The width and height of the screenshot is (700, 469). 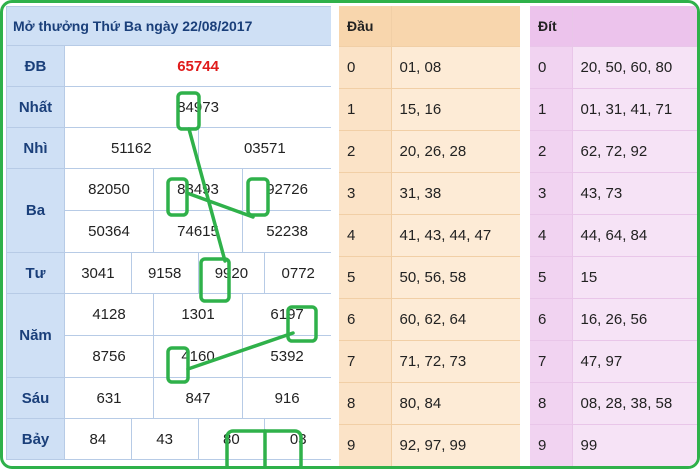 What do you see at coordinates (231, 273) in the screenshot?
I see `prize-number: 9920` at bounding box center [231, 273].